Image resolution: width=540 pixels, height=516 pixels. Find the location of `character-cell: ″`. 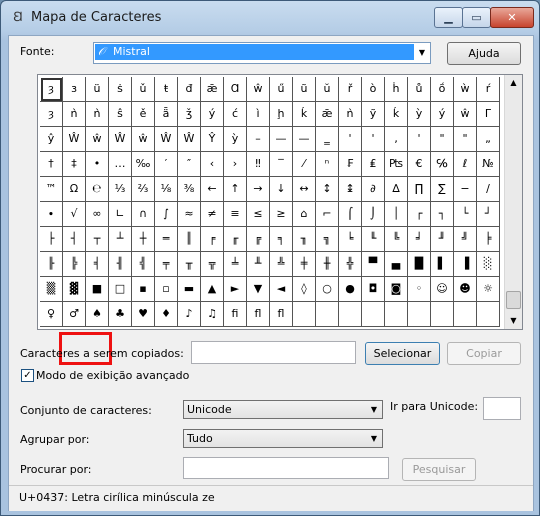

character-cell: ″ is located at coordinates (189, 164).